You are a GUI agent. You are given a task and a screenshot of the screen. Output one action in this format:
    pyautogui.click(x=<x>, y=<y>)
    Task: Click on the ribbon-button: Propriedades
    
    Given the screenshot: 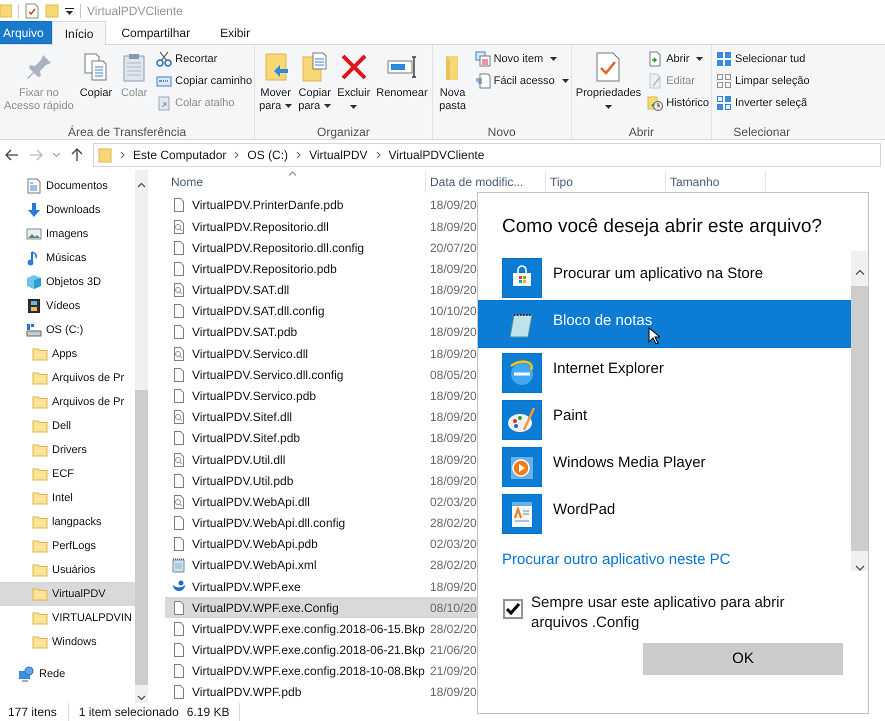 What is the action you would take?
    pyautogui.click(x=609, y=80)
    